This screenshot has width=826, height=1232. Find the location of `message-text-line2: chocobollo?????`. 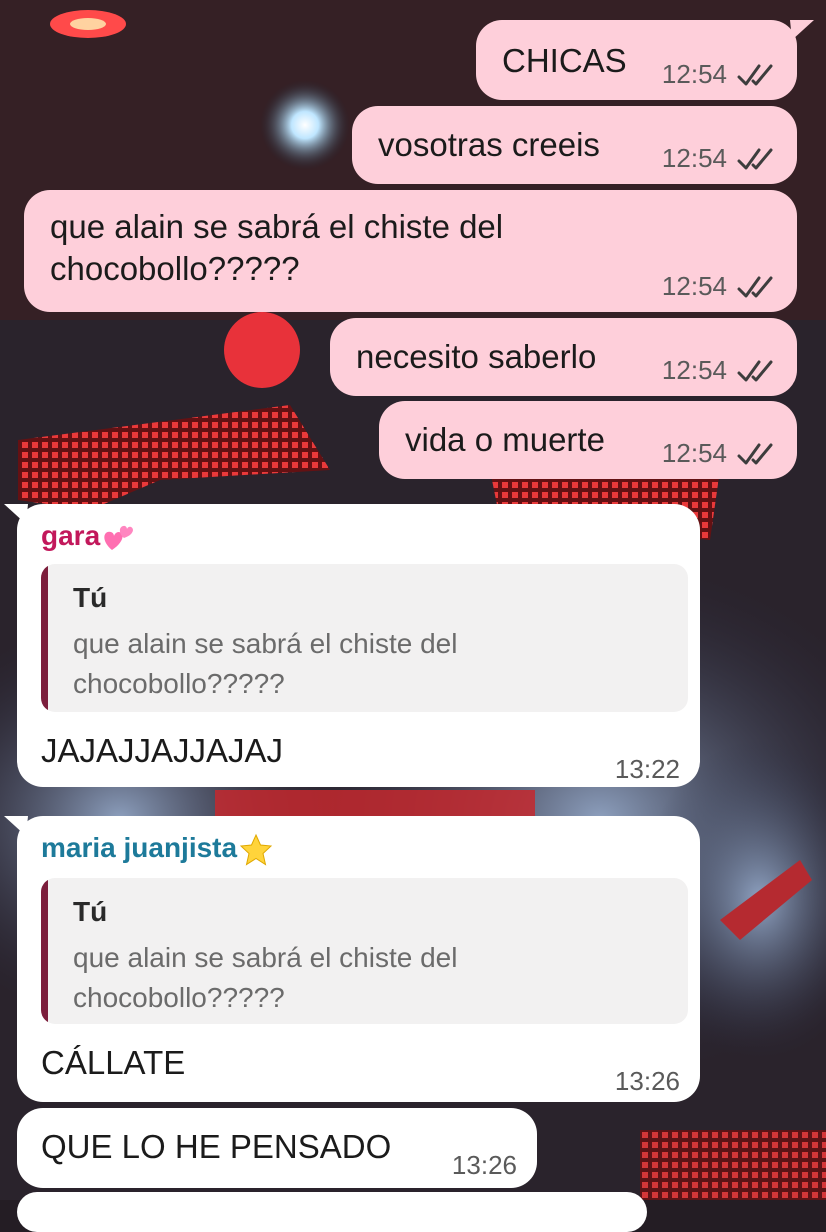

message-text-line2: chocobollo????? is located at coordinates (175, 268).